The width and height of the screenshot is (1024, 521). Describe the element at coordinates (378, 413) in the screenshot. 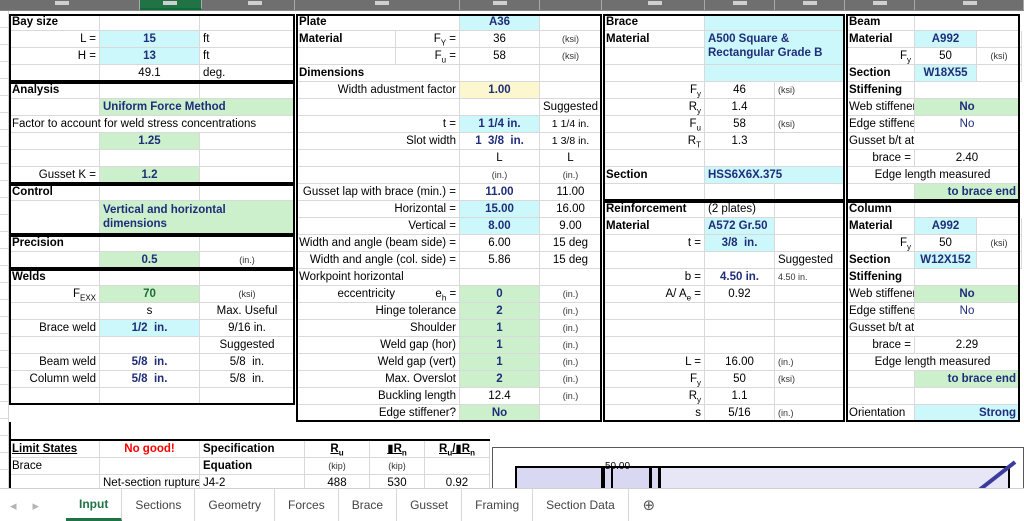

I see `plate-edge-stiffener-label: Edge stiffener?` at that location.